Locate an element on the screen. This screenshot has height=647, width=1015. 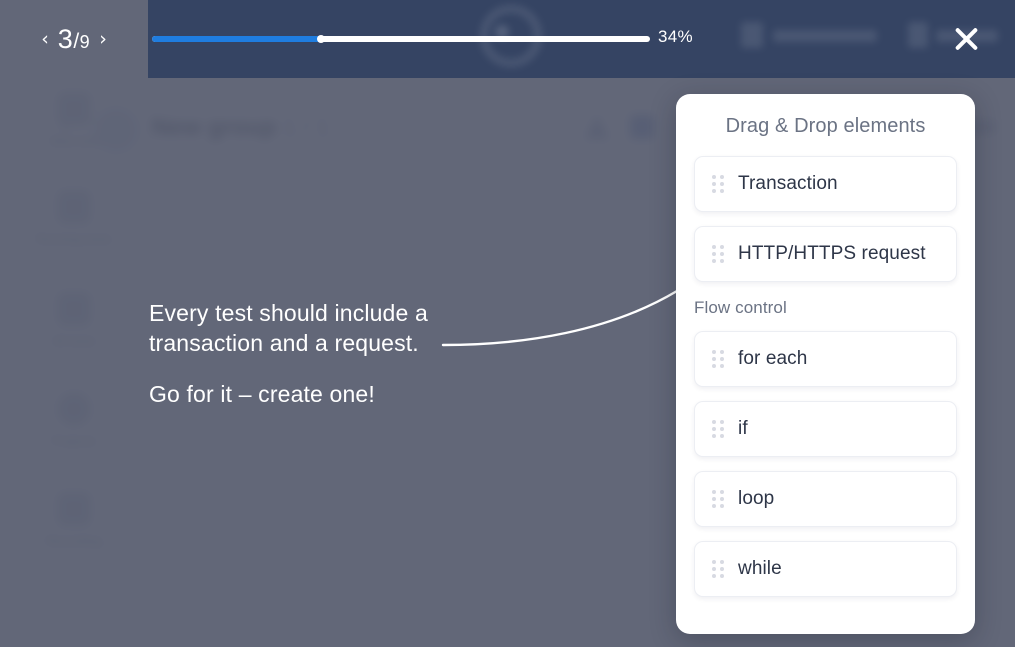
panel-section-title: Flow control is located at coordinates (740, 307).